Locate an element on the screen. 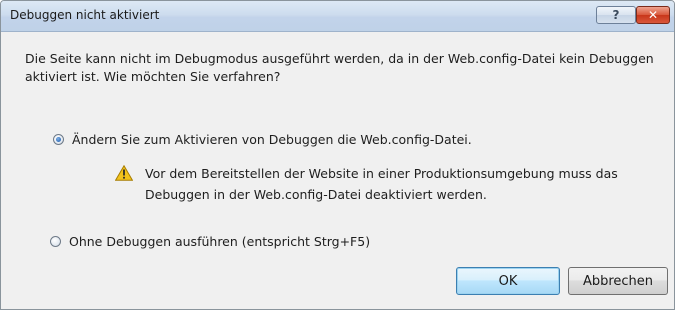 The image size is (675, 310). dialog-title: Debuggen nicht aktiviert is located at coordinates (85, 15).